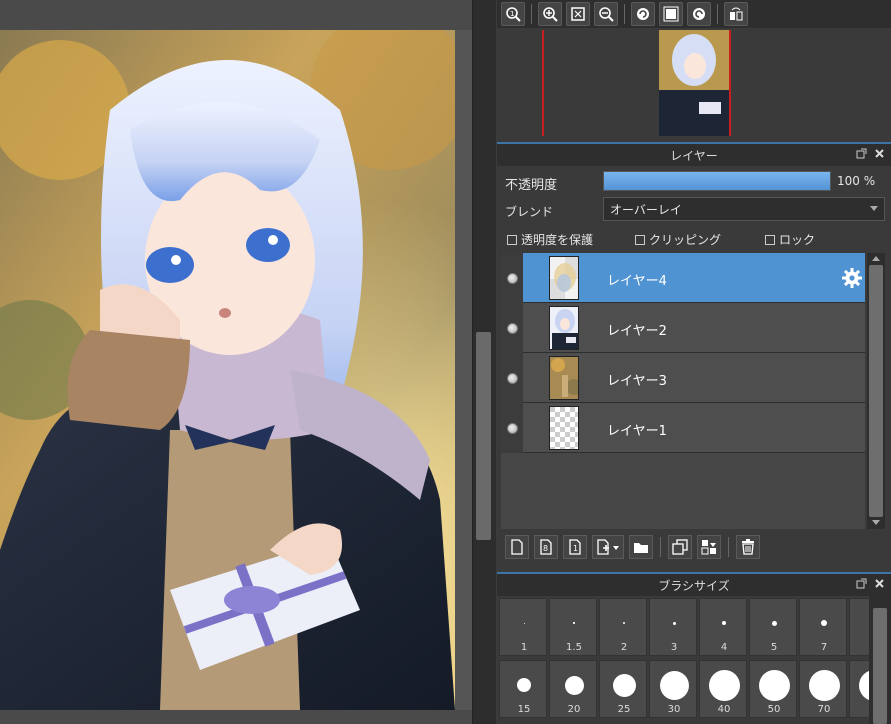  Describe the element at coordinates (683, 428) in the screenshot. I see `layer-row: レイヤー1` at that location.